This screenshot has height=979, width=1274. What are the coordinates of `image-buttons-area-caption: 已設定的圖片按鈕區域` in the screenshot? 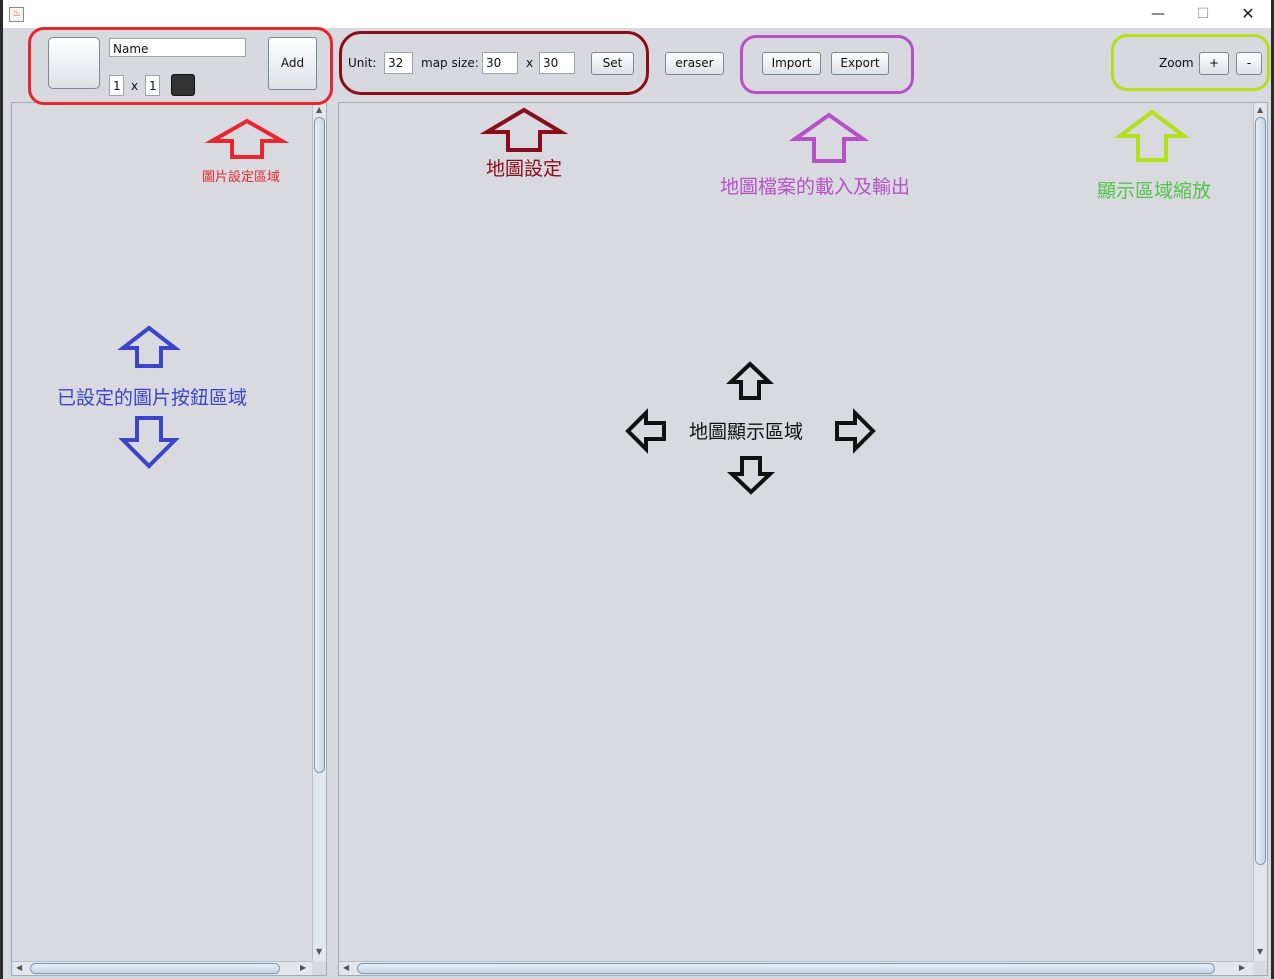 It's located at (152, 398).